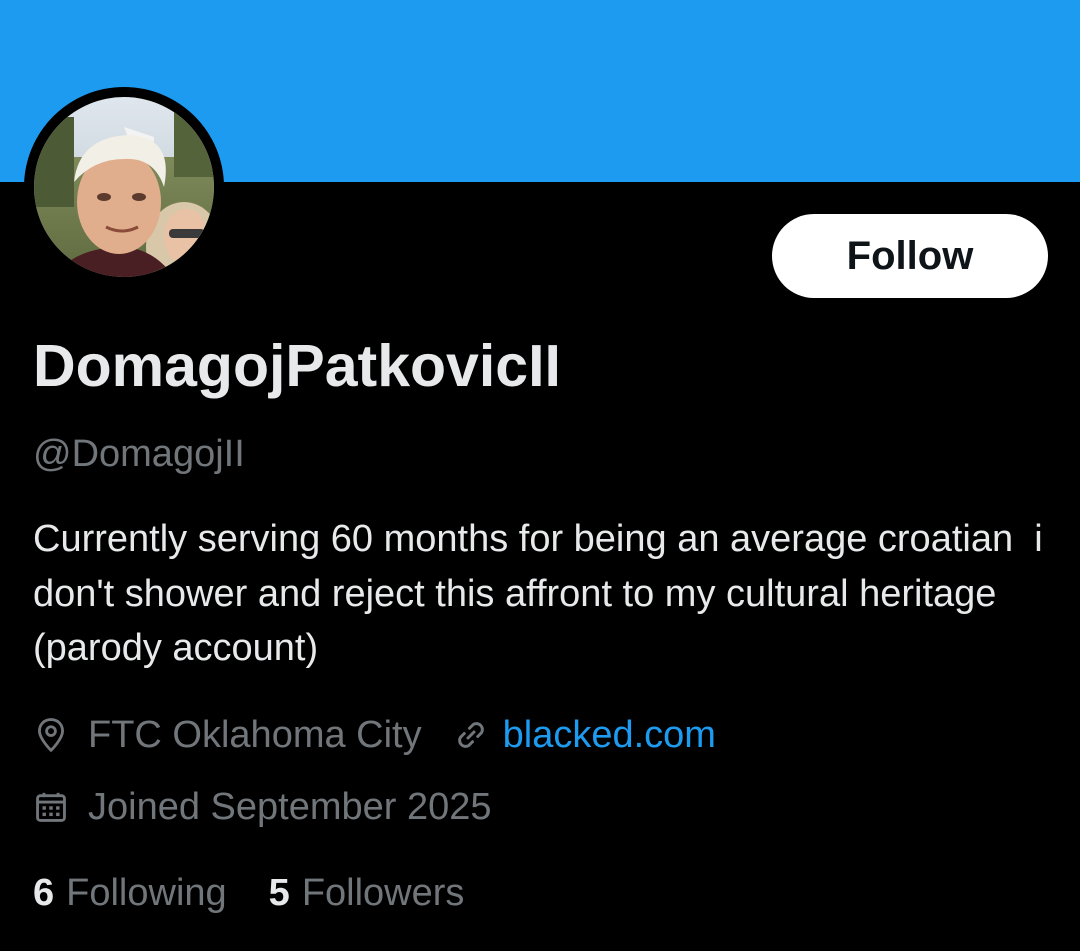 The width and height of the screenshot is (1080, 951). I want to click on following-stat-link: 6 Following, so click(130, 893).